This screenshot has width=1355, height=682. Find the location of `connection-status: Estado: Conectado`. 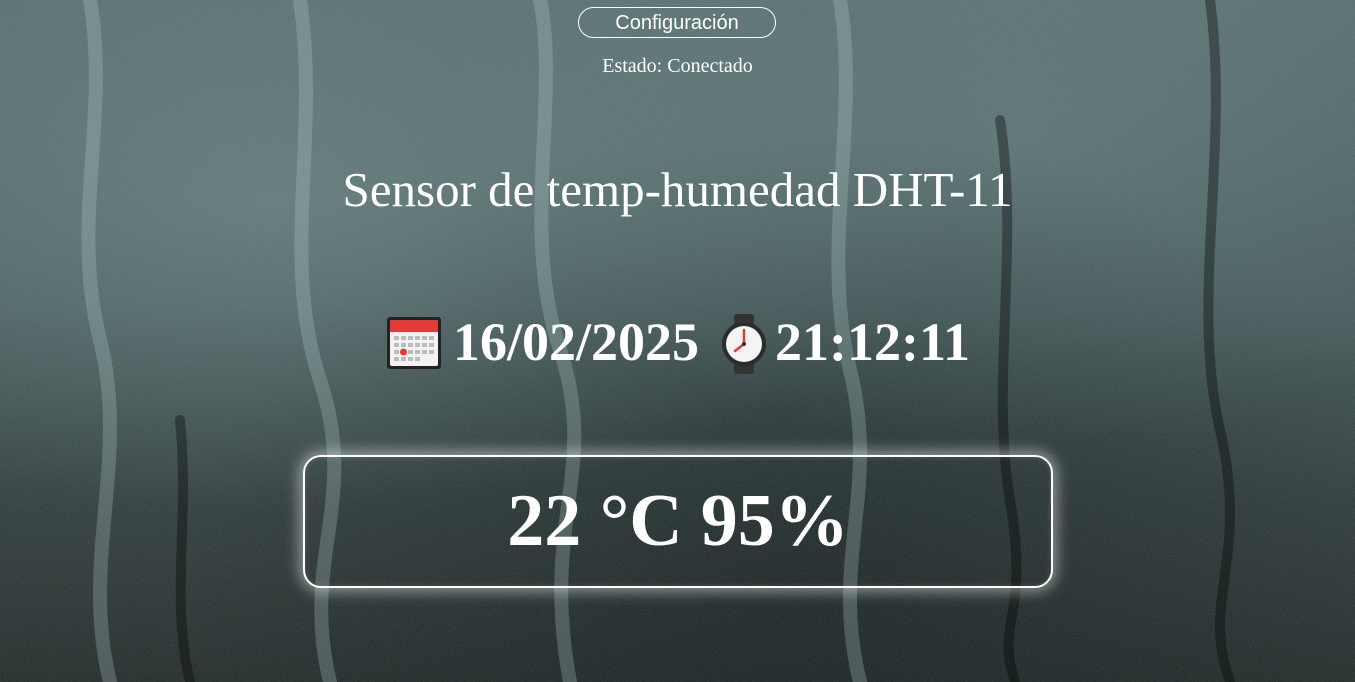

connection-status: Estado: Conectado is located at coordinates (677, 66).